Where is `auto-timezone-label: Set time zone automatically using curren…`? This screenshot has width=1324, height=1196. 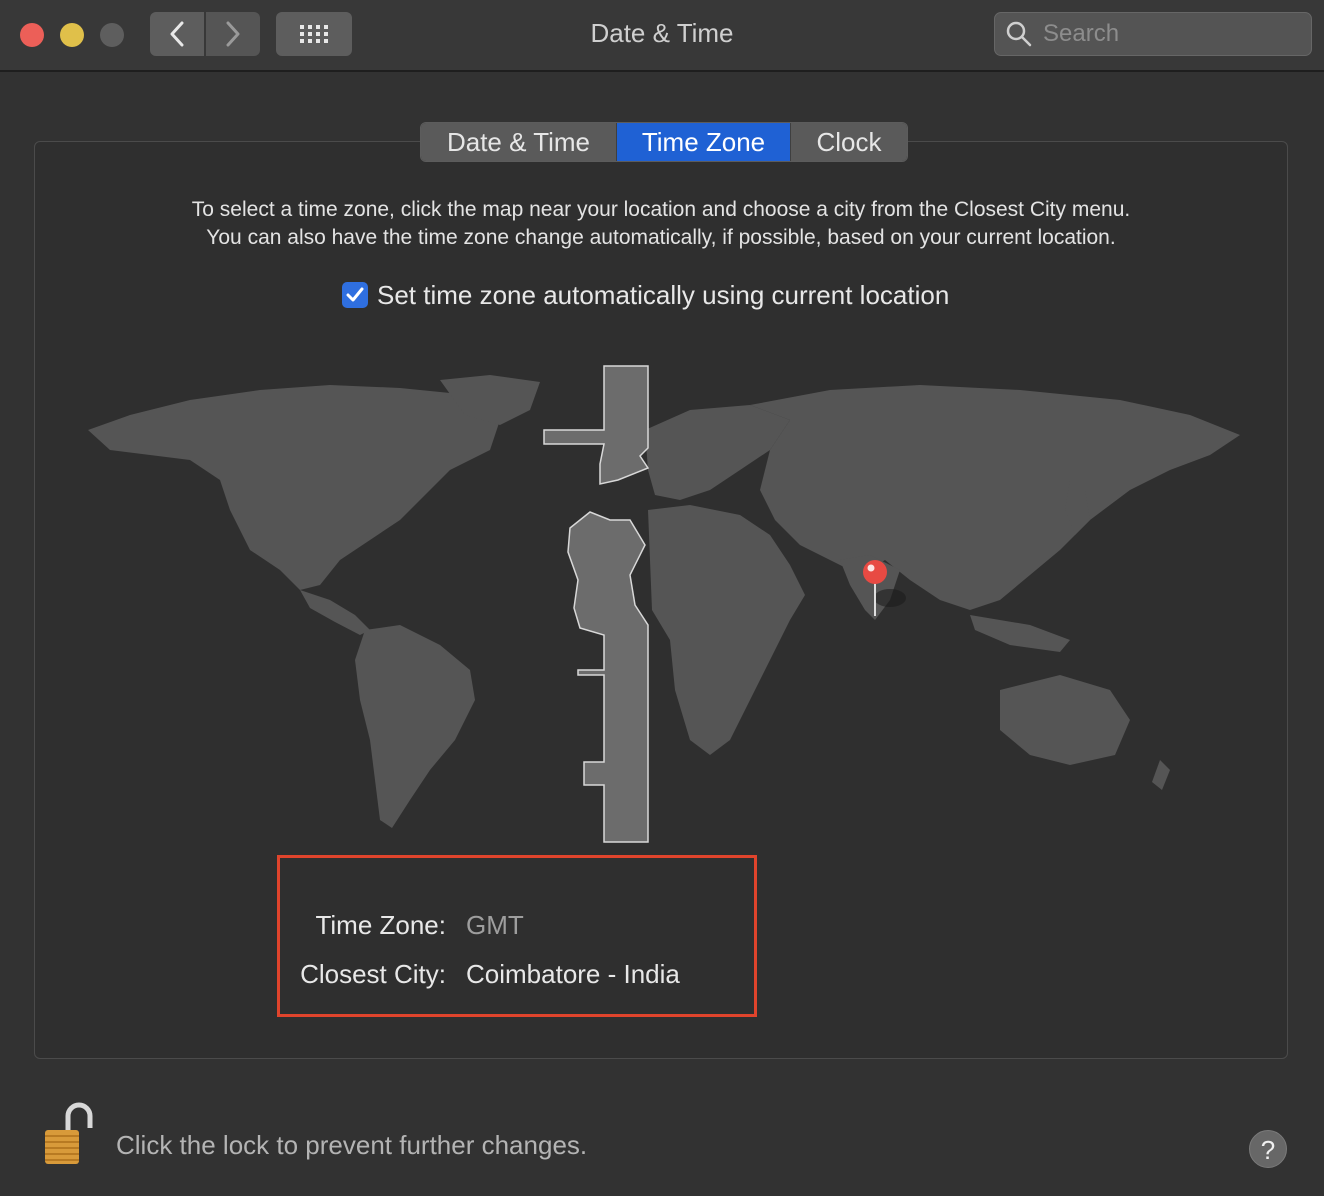 auto-timezone-label: Set time zone automatically using curren… is located at coordinates (663, 294).